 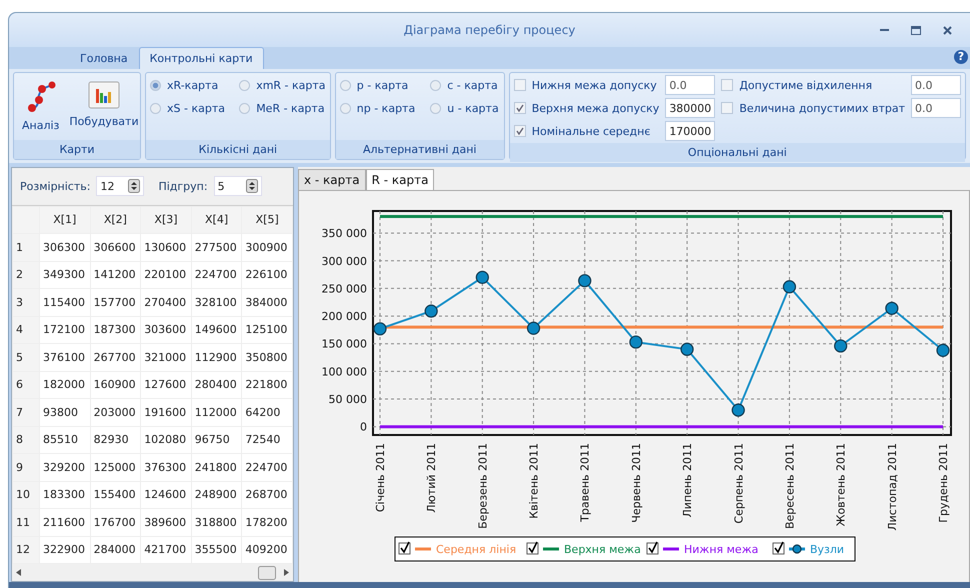 I want to click on input-field: 380000, so click(x=690, y=108).